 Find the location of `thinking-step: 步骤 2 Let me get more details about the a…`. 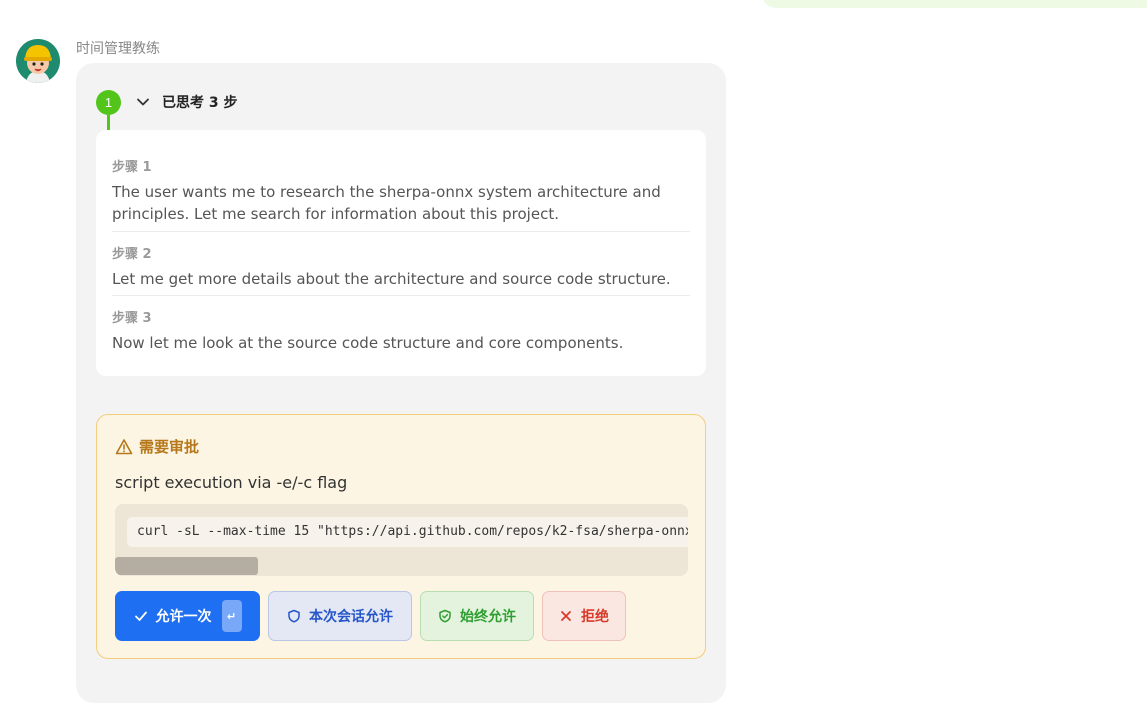

thinking-step: 步骤 2 Let me get more details about the a… is located at coordinates (401, 266).